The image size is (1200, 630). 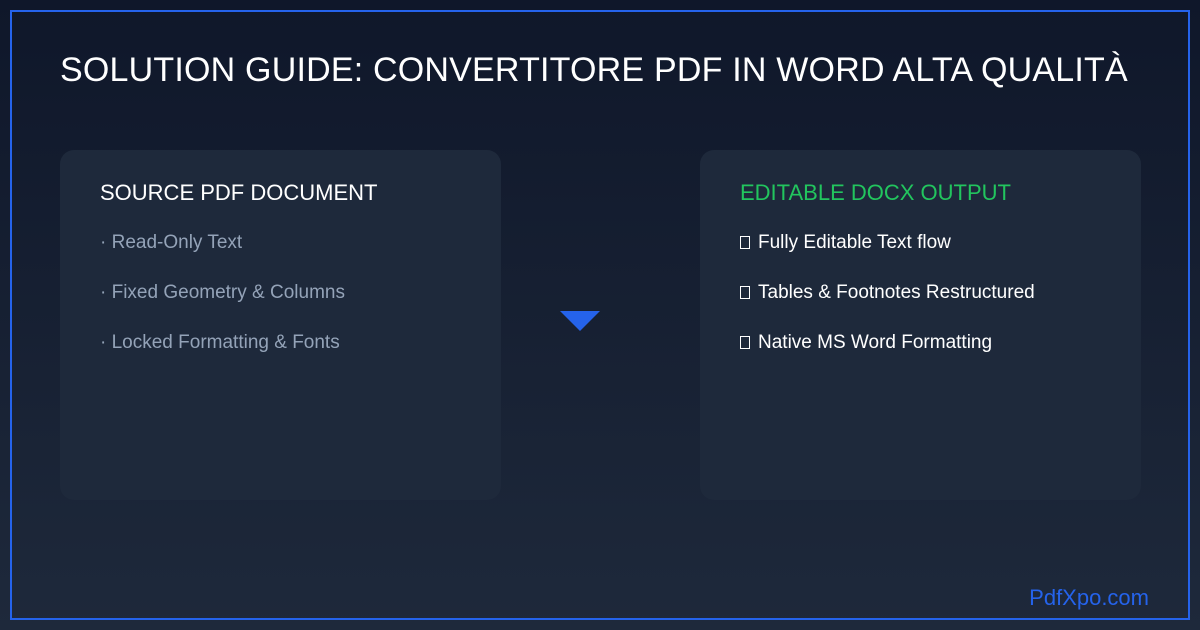 I want to click on output-heading: EDITABLE DOCX OUTPUT, so click(x=875, y=192).